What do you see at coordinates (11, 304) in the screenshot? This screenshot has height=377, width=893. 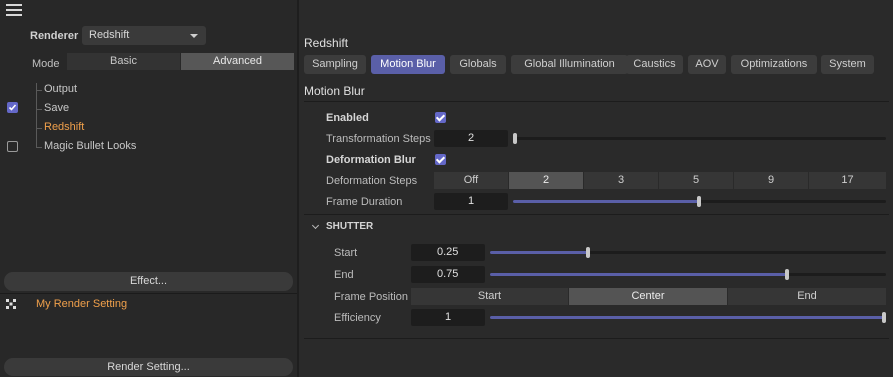 I see `render-setting-icon` at bounding box center [11, 304].